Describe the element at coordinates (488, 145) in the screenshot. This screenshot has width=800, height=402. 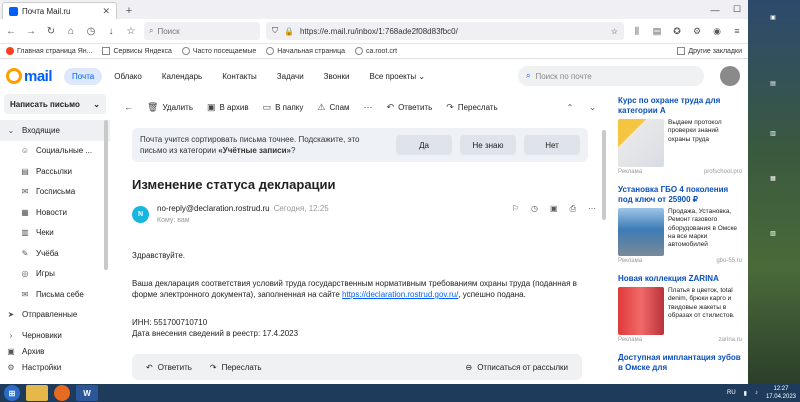
I see `dont-know-button: Не знаю` at that location.